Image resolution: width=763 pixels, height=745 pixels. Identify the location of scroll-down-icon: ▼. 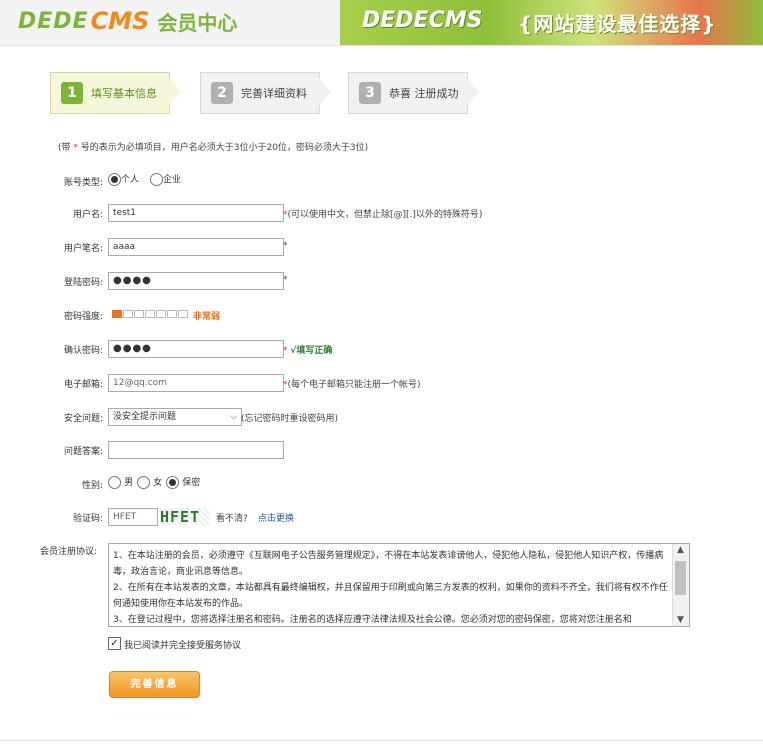
(680, 620).